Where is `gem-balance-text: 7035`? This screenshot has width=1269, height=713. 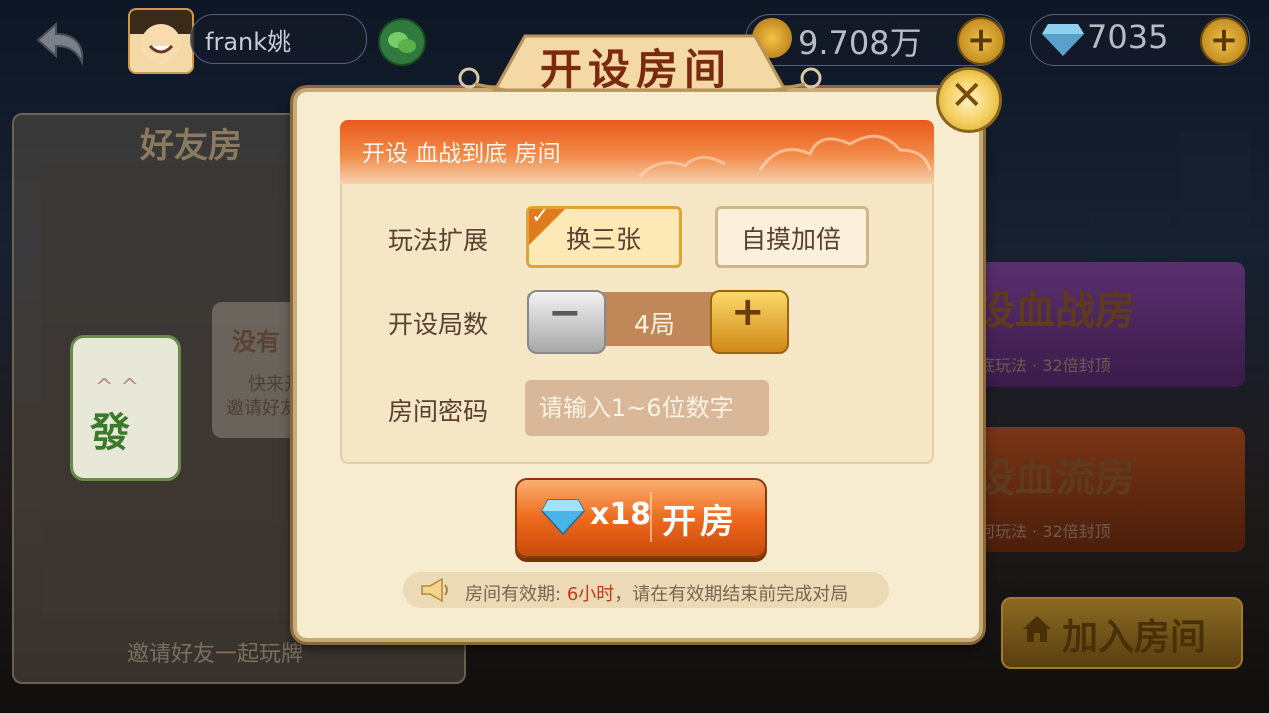 gem-balance-text: 7035 is located at coordinates (1128, 37).